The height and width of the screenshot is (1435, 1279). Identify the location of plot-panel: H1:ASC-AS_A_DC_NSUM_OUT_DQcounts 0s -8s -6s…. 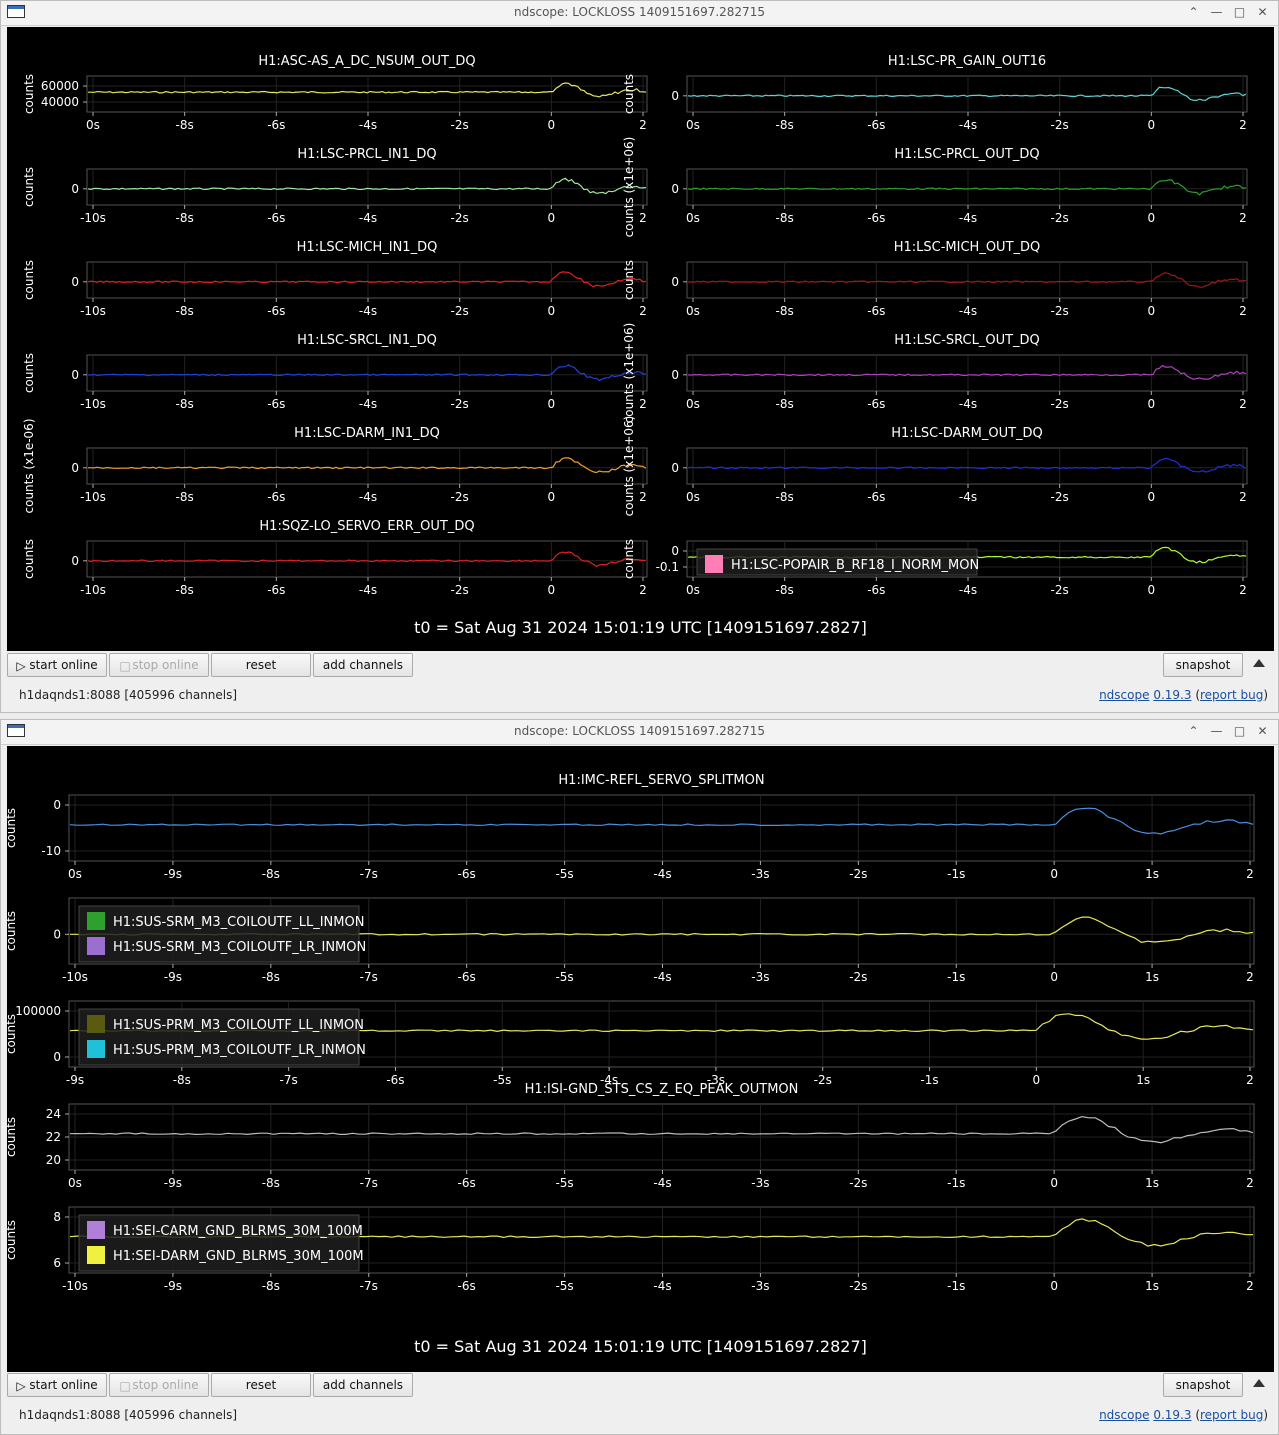
(335, 93).